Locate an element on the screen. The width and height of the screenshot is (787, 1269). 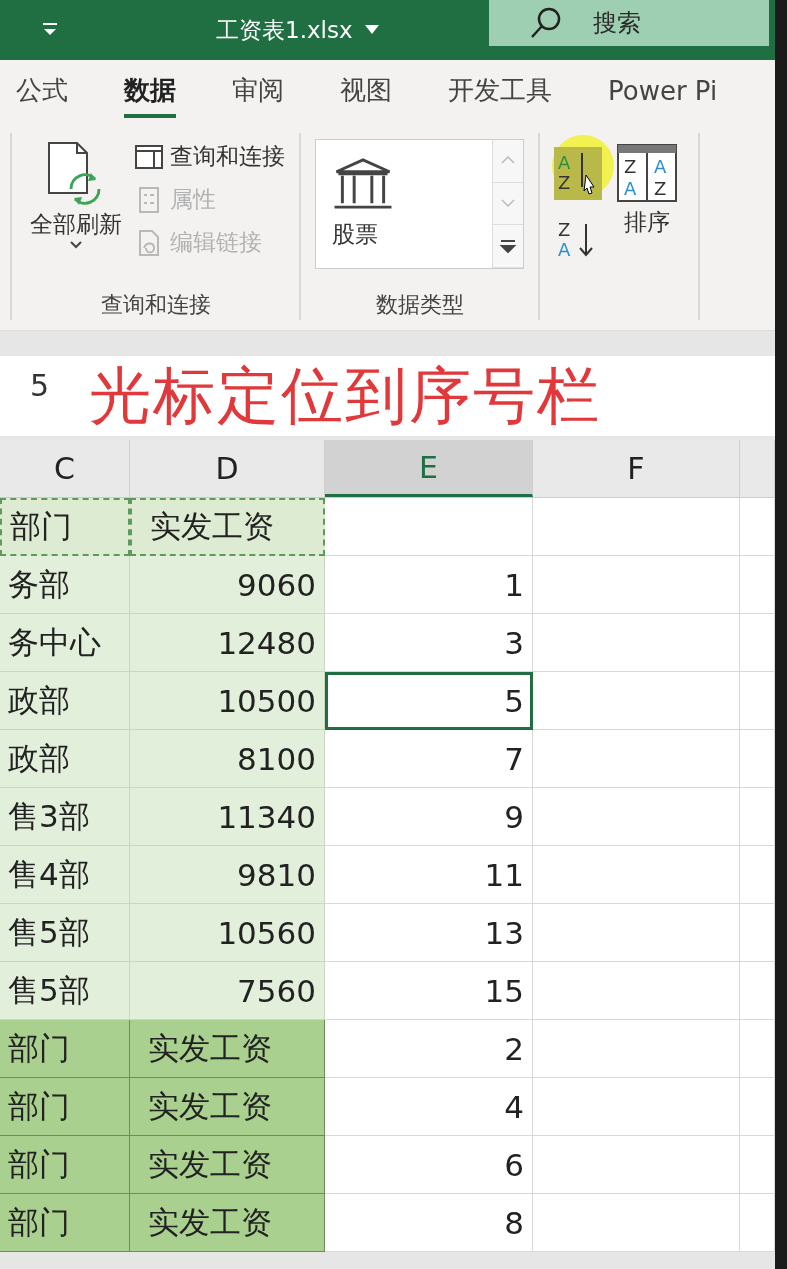
table-cell: 15 is located at coordinates (429, 991).